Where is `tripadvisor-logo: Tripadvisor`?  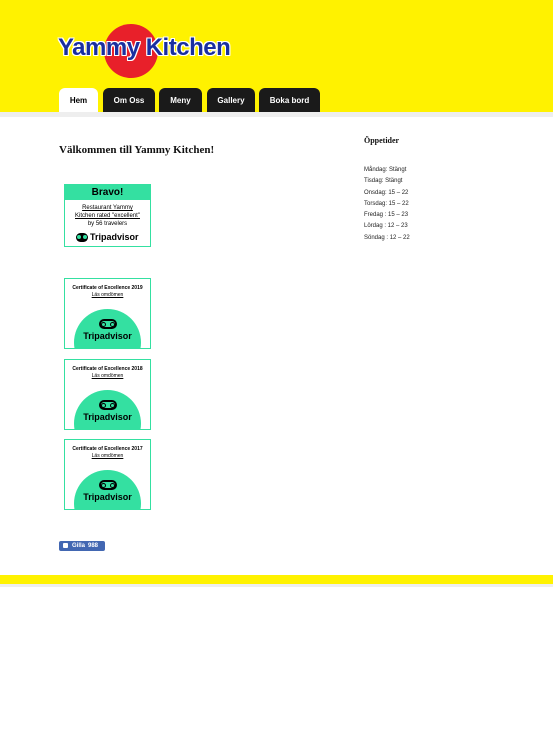 tripadvisor-logo: Tripadvisor is located at coordinates (107, 237).